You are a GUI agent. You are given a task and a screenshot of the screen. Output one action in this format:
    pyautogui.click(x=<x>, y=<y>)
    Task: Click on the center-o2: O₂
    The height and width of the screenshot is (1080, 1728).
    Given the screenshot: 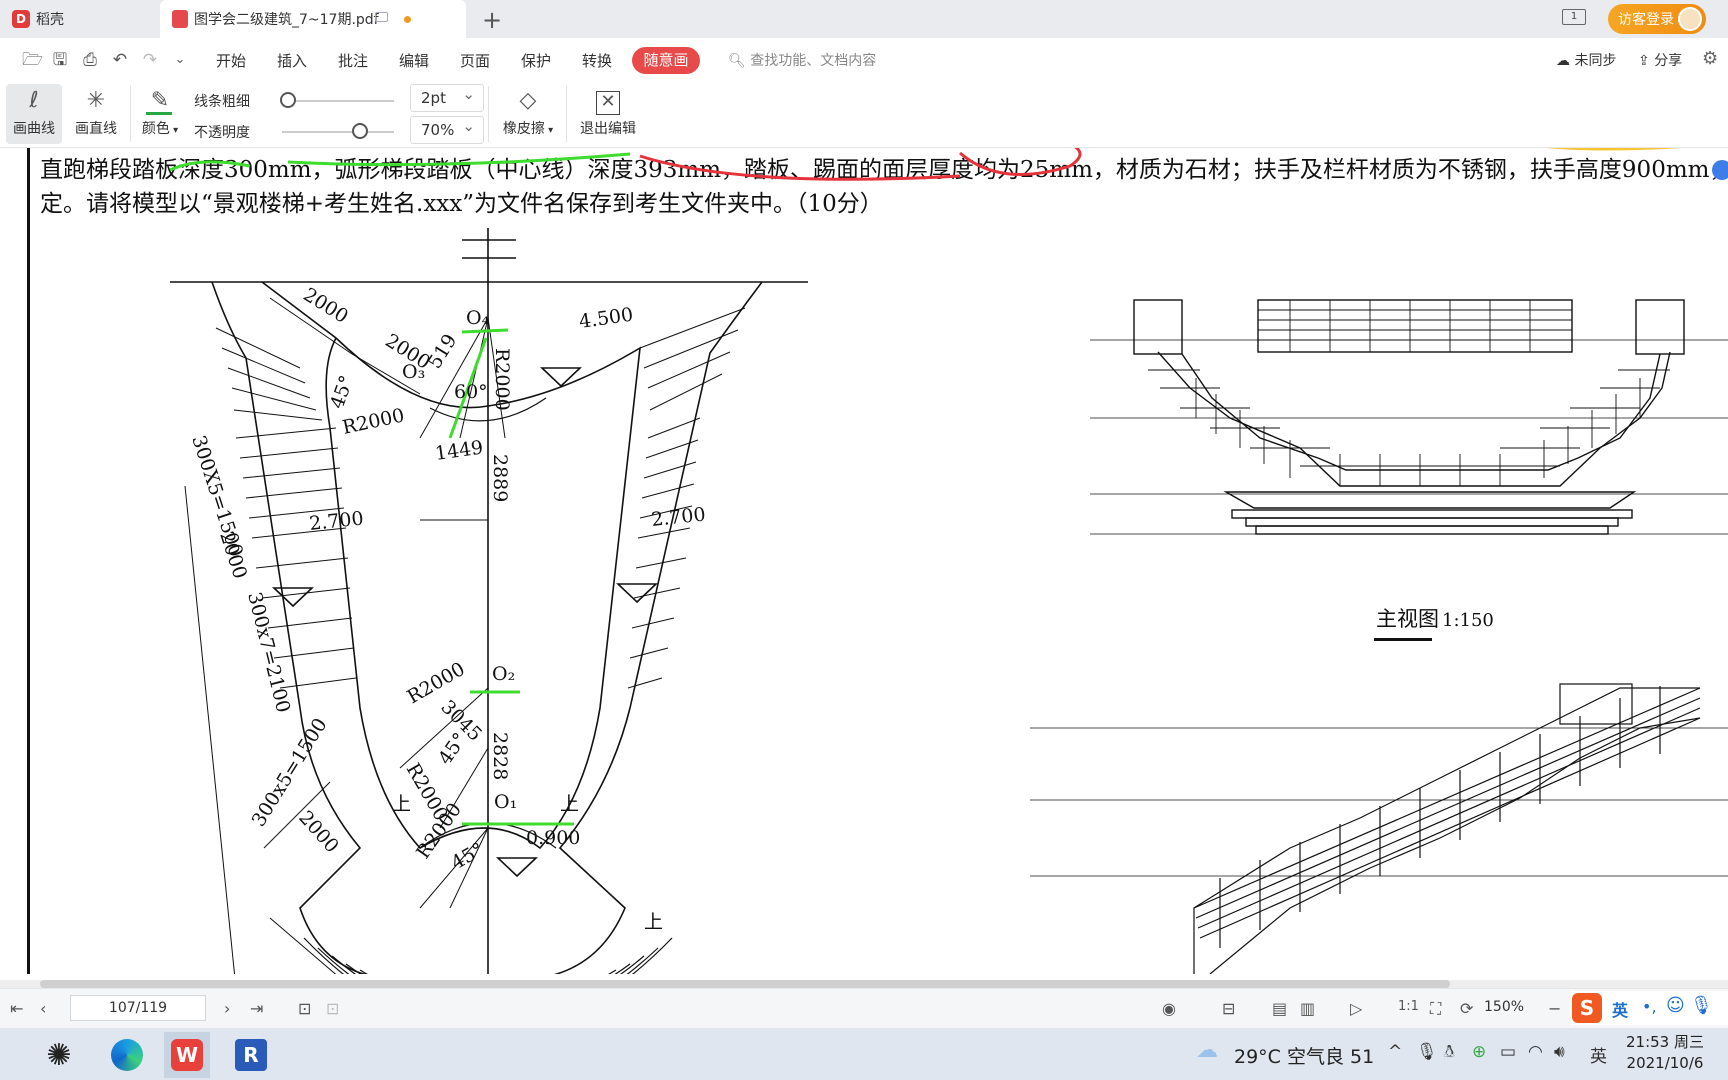 What is the action you would take?
    pyautogui.click(x=503, y=674)
    